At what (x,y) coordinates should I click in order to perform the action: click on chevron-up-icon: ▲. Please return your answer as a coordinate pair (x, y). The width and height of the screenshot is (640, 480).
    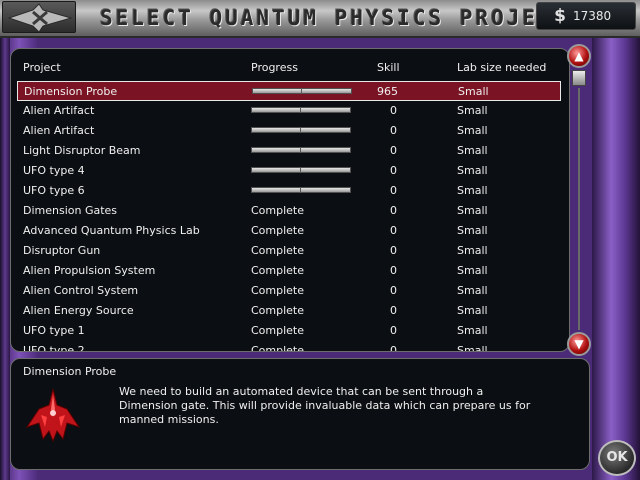
    Looking at the image, I should click on (579, 56).